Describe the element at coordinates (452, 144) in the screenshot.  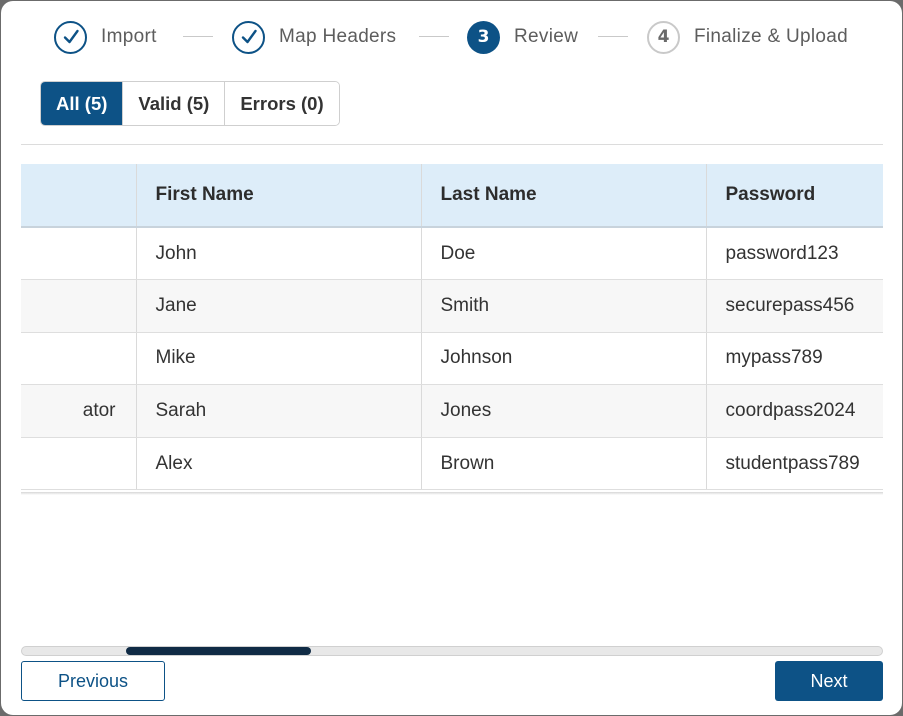
I see `divider` at that location.